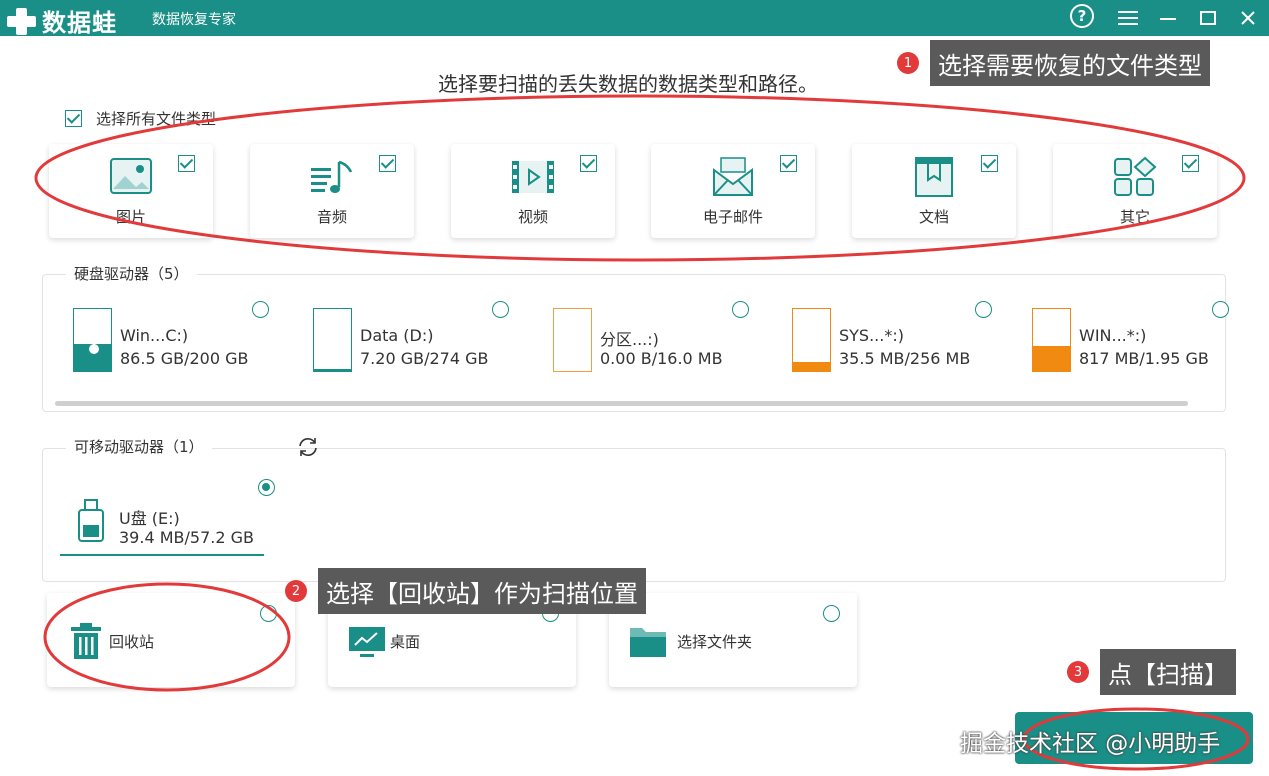 This screenshot has width=1269, height=776. Describe the element at coordinates (831, 613) in the screenshot. I see `folder-radio` at that location.